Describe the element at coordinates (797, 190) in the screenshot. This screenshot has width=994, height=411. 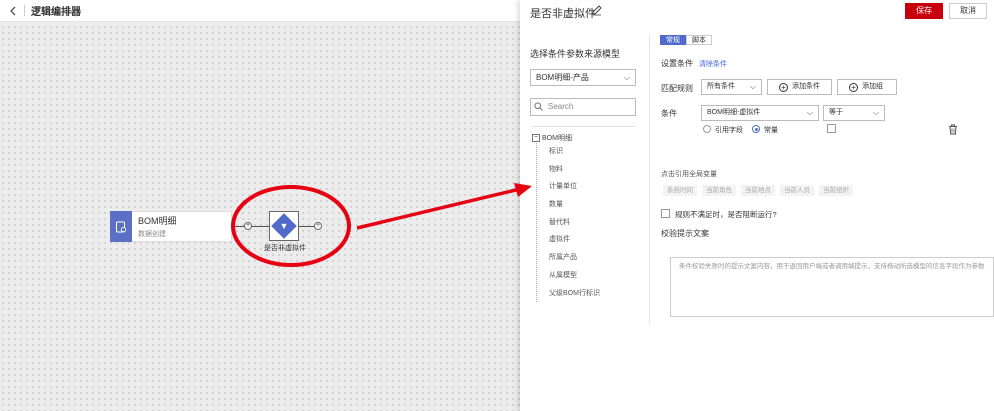
I see `global-var-chip: 当前人员` at that location.